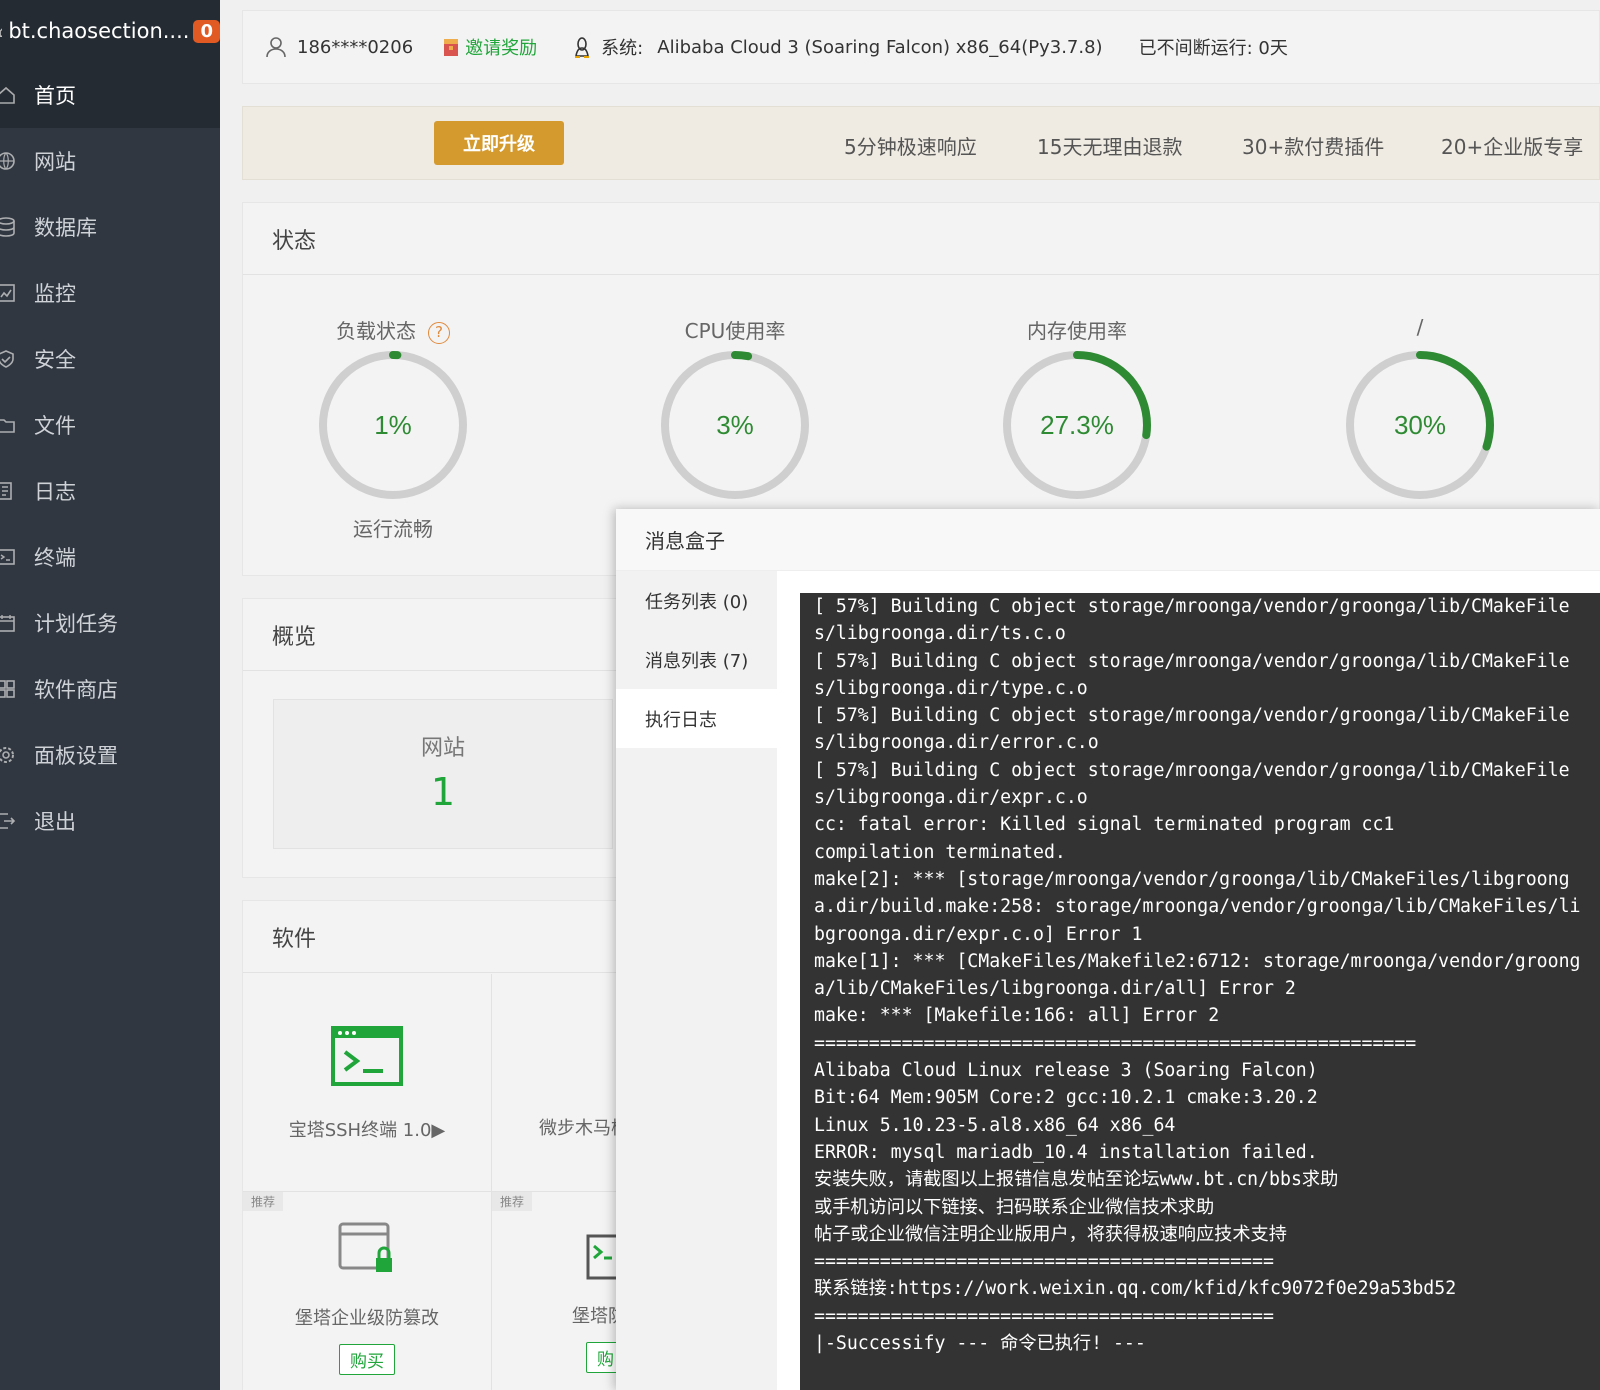 This screenshot has height=1390, width=1600. Describe the element at coordinates (696, 718) in the screenshot. I see `tab-exec-log: 执行日志` at that location.